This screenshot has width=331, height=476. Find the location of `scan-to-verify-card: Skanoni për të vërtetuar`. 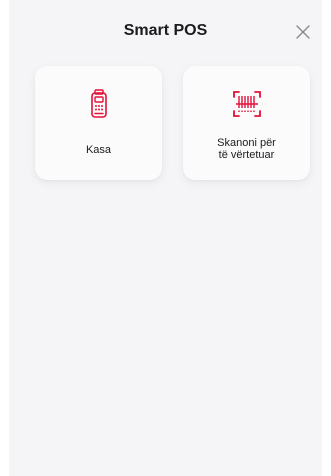

scan-to-verify-card: Skanoni për të vërtetuar is located at coordinates (246, 123).